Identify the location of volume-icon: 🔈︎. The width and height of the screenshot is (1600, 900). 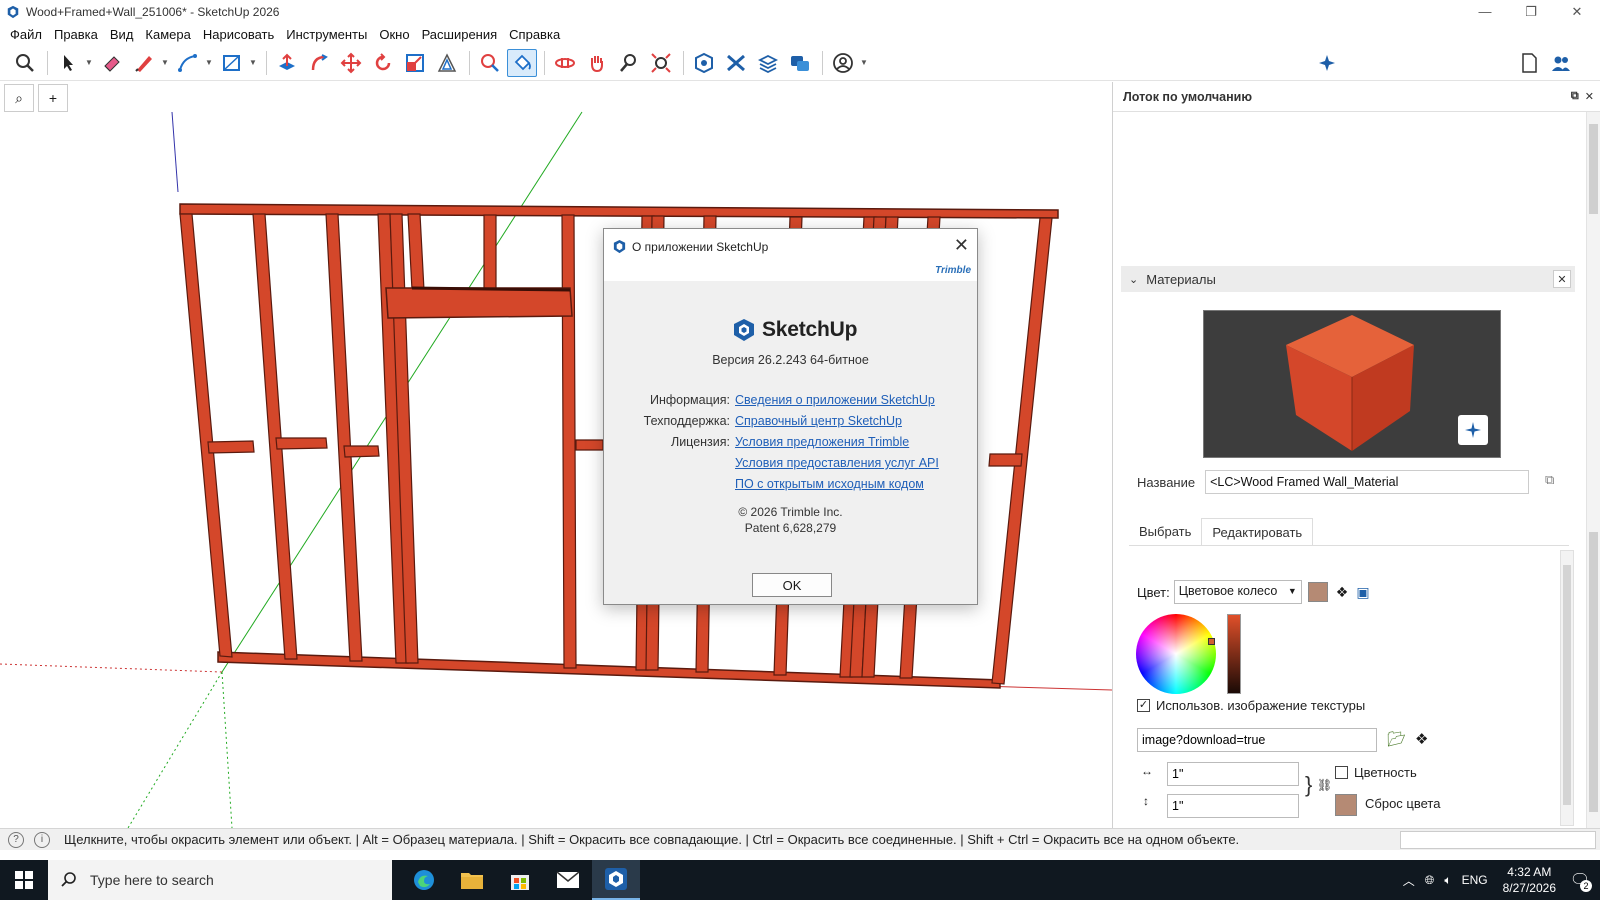
(1447, 880).